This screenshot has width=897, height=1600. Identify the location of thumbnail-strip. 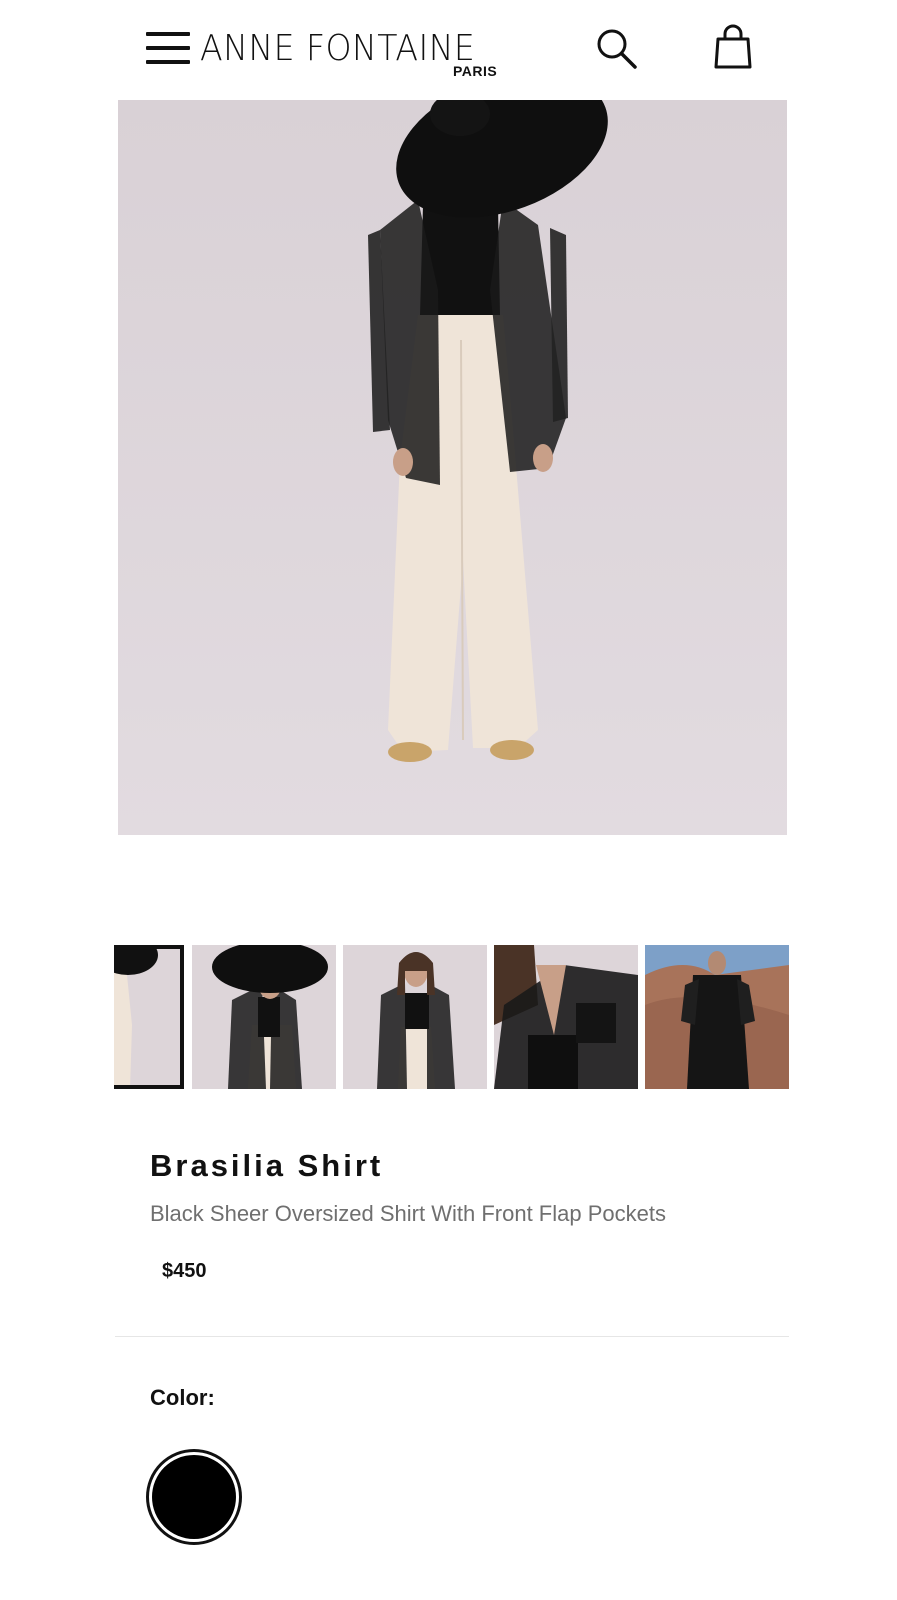
(452, 1016).